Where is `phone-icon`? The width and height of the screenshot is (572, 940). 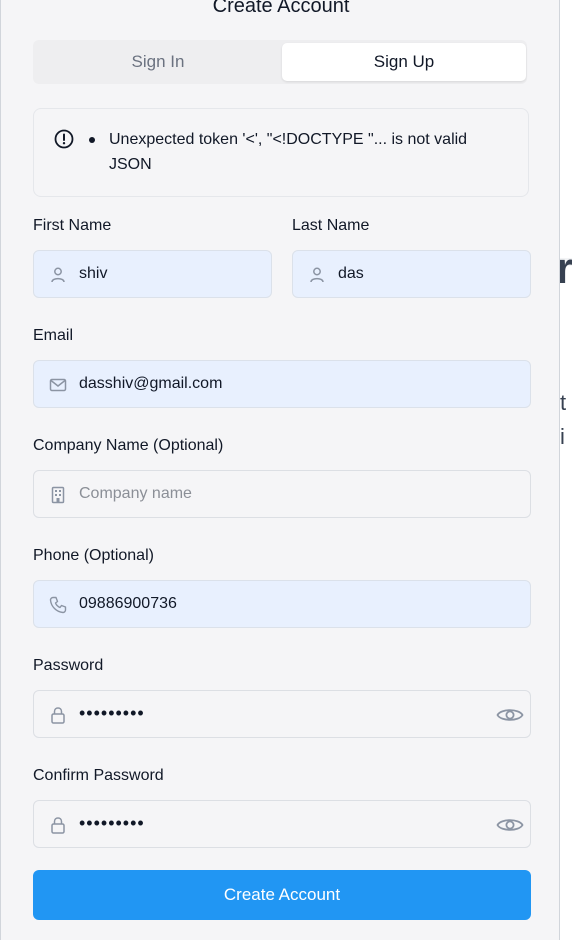
phone-icon is located at coordinates (58, 605).